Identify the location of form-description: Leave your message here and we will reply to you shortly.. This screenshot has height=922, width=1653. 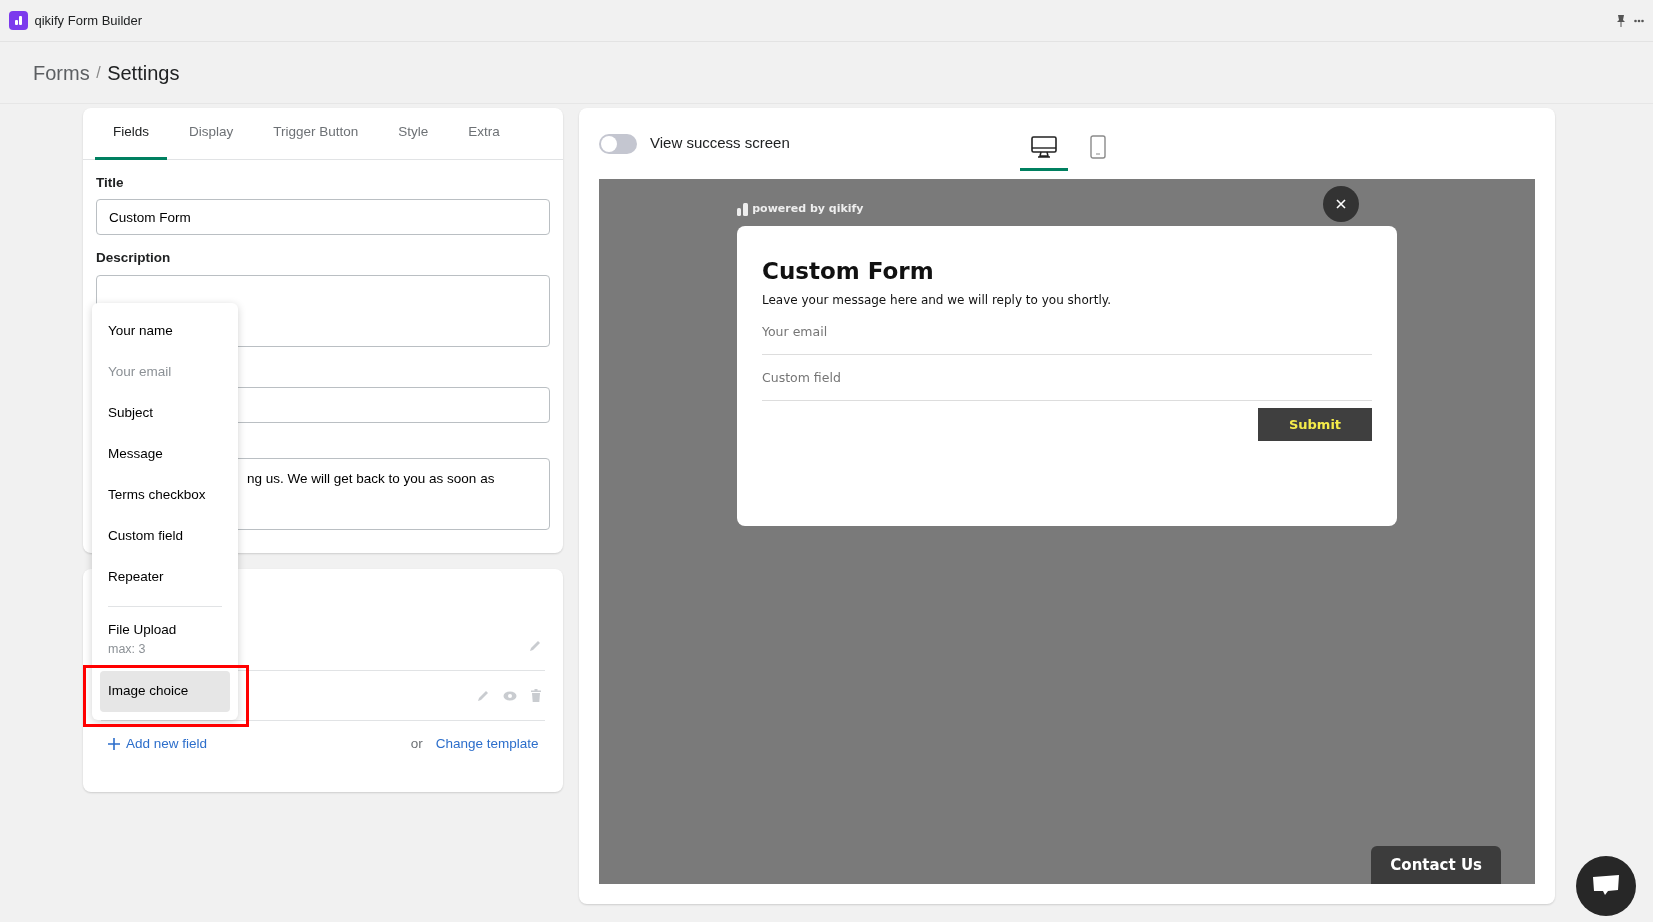
(937, 301).